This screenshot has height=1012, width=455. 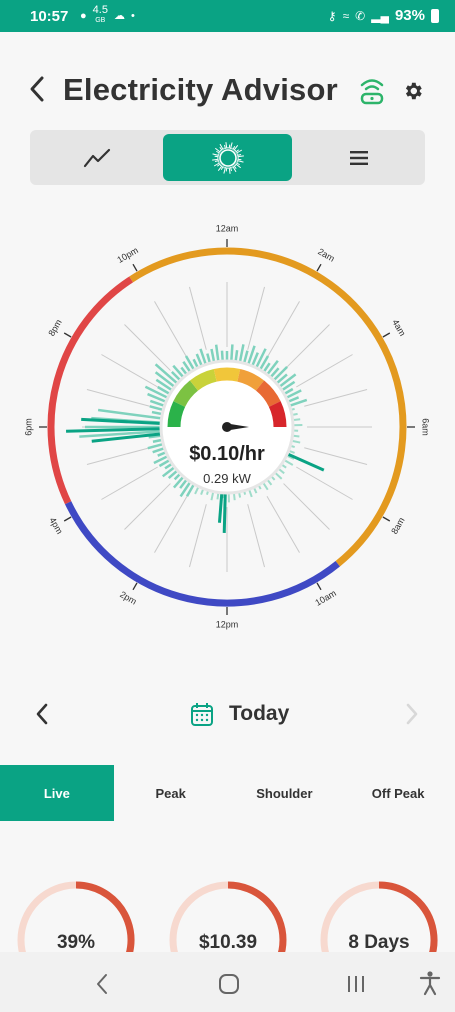 I want to click on sun-core, so click(x=227, y=157).